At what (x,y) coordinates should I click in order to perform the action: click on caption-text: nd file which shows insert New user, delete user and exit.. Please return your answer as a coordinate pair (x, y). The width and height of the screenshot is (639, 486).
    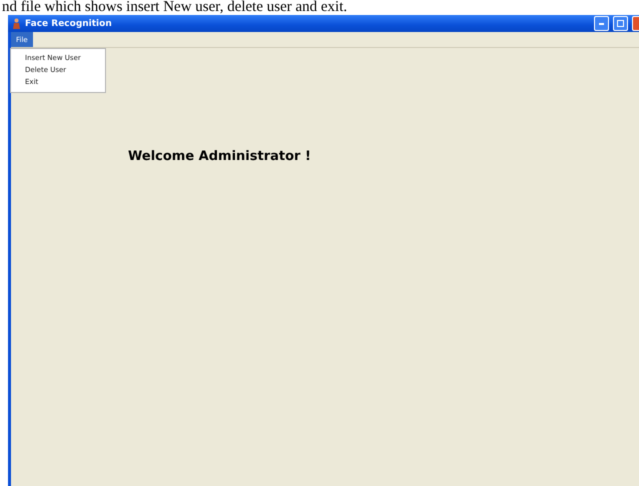
    Looking at the image, I should click on (175, 7).